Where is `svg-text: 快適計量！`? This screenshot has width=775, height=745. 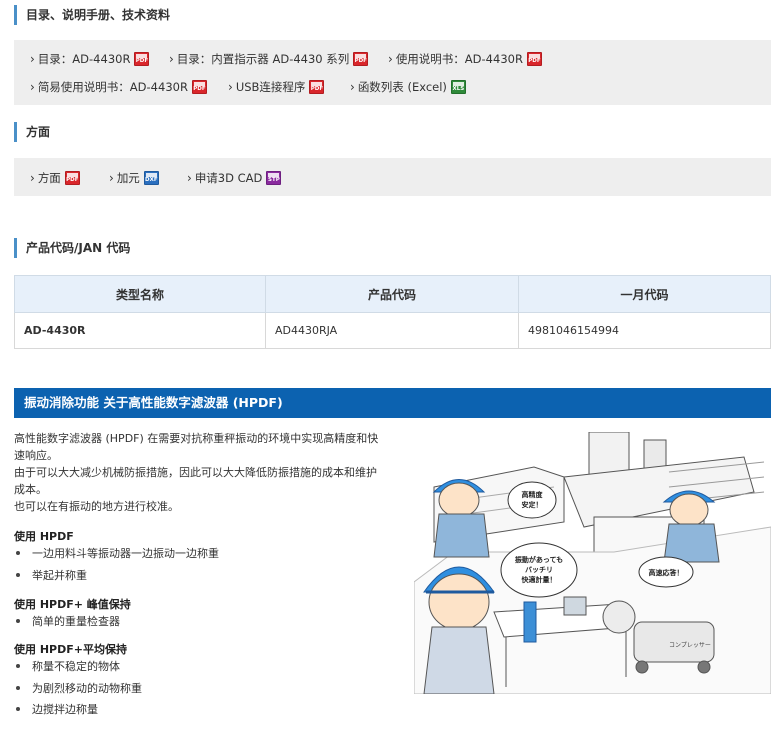 svg-text: 快適計量！ is located at coordinates (539, 579).